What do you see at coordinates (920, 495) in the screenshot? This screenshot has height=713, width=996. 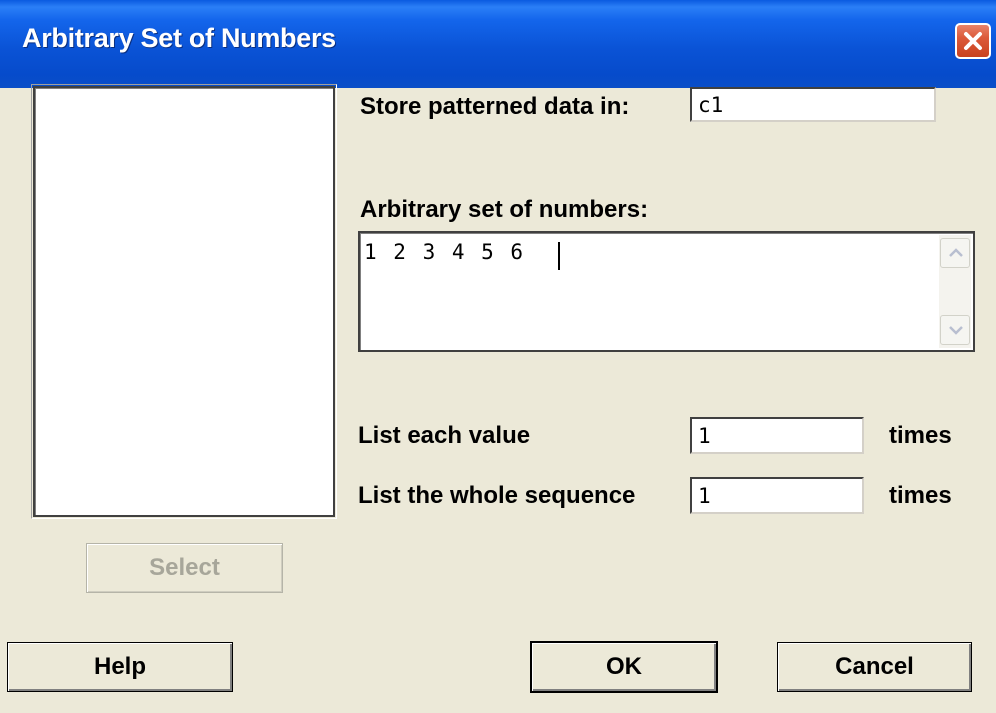 I see `times-label-whole: times` at bounding box center [920, 495].